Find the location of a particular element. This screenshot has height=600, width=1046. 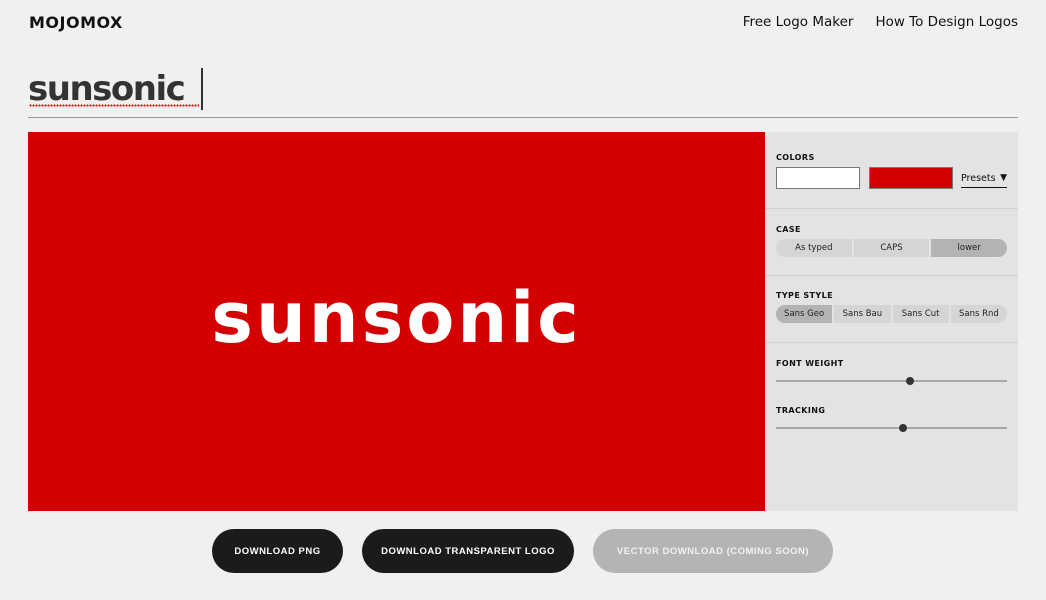

nav-free-logo-maker: Free Logo Maker is located at coordinates (798, 22).